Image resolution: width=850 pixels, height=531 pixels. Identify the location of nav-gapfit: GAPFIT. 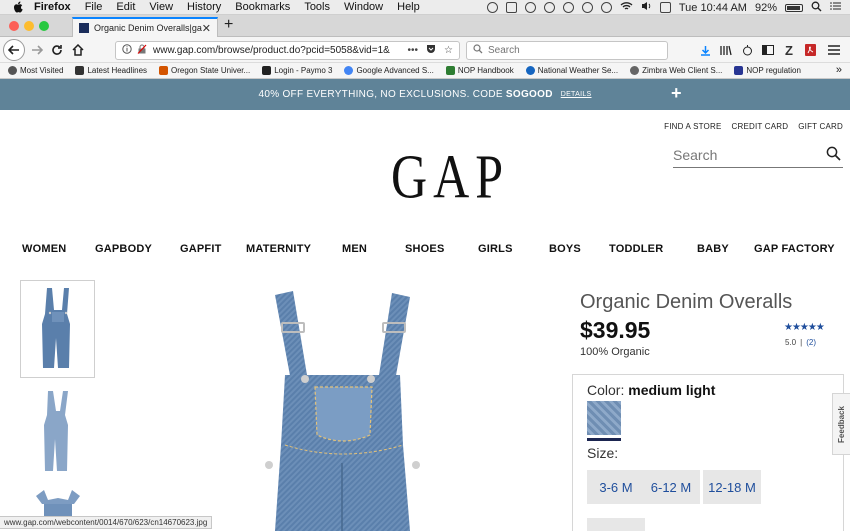
(201, 249).